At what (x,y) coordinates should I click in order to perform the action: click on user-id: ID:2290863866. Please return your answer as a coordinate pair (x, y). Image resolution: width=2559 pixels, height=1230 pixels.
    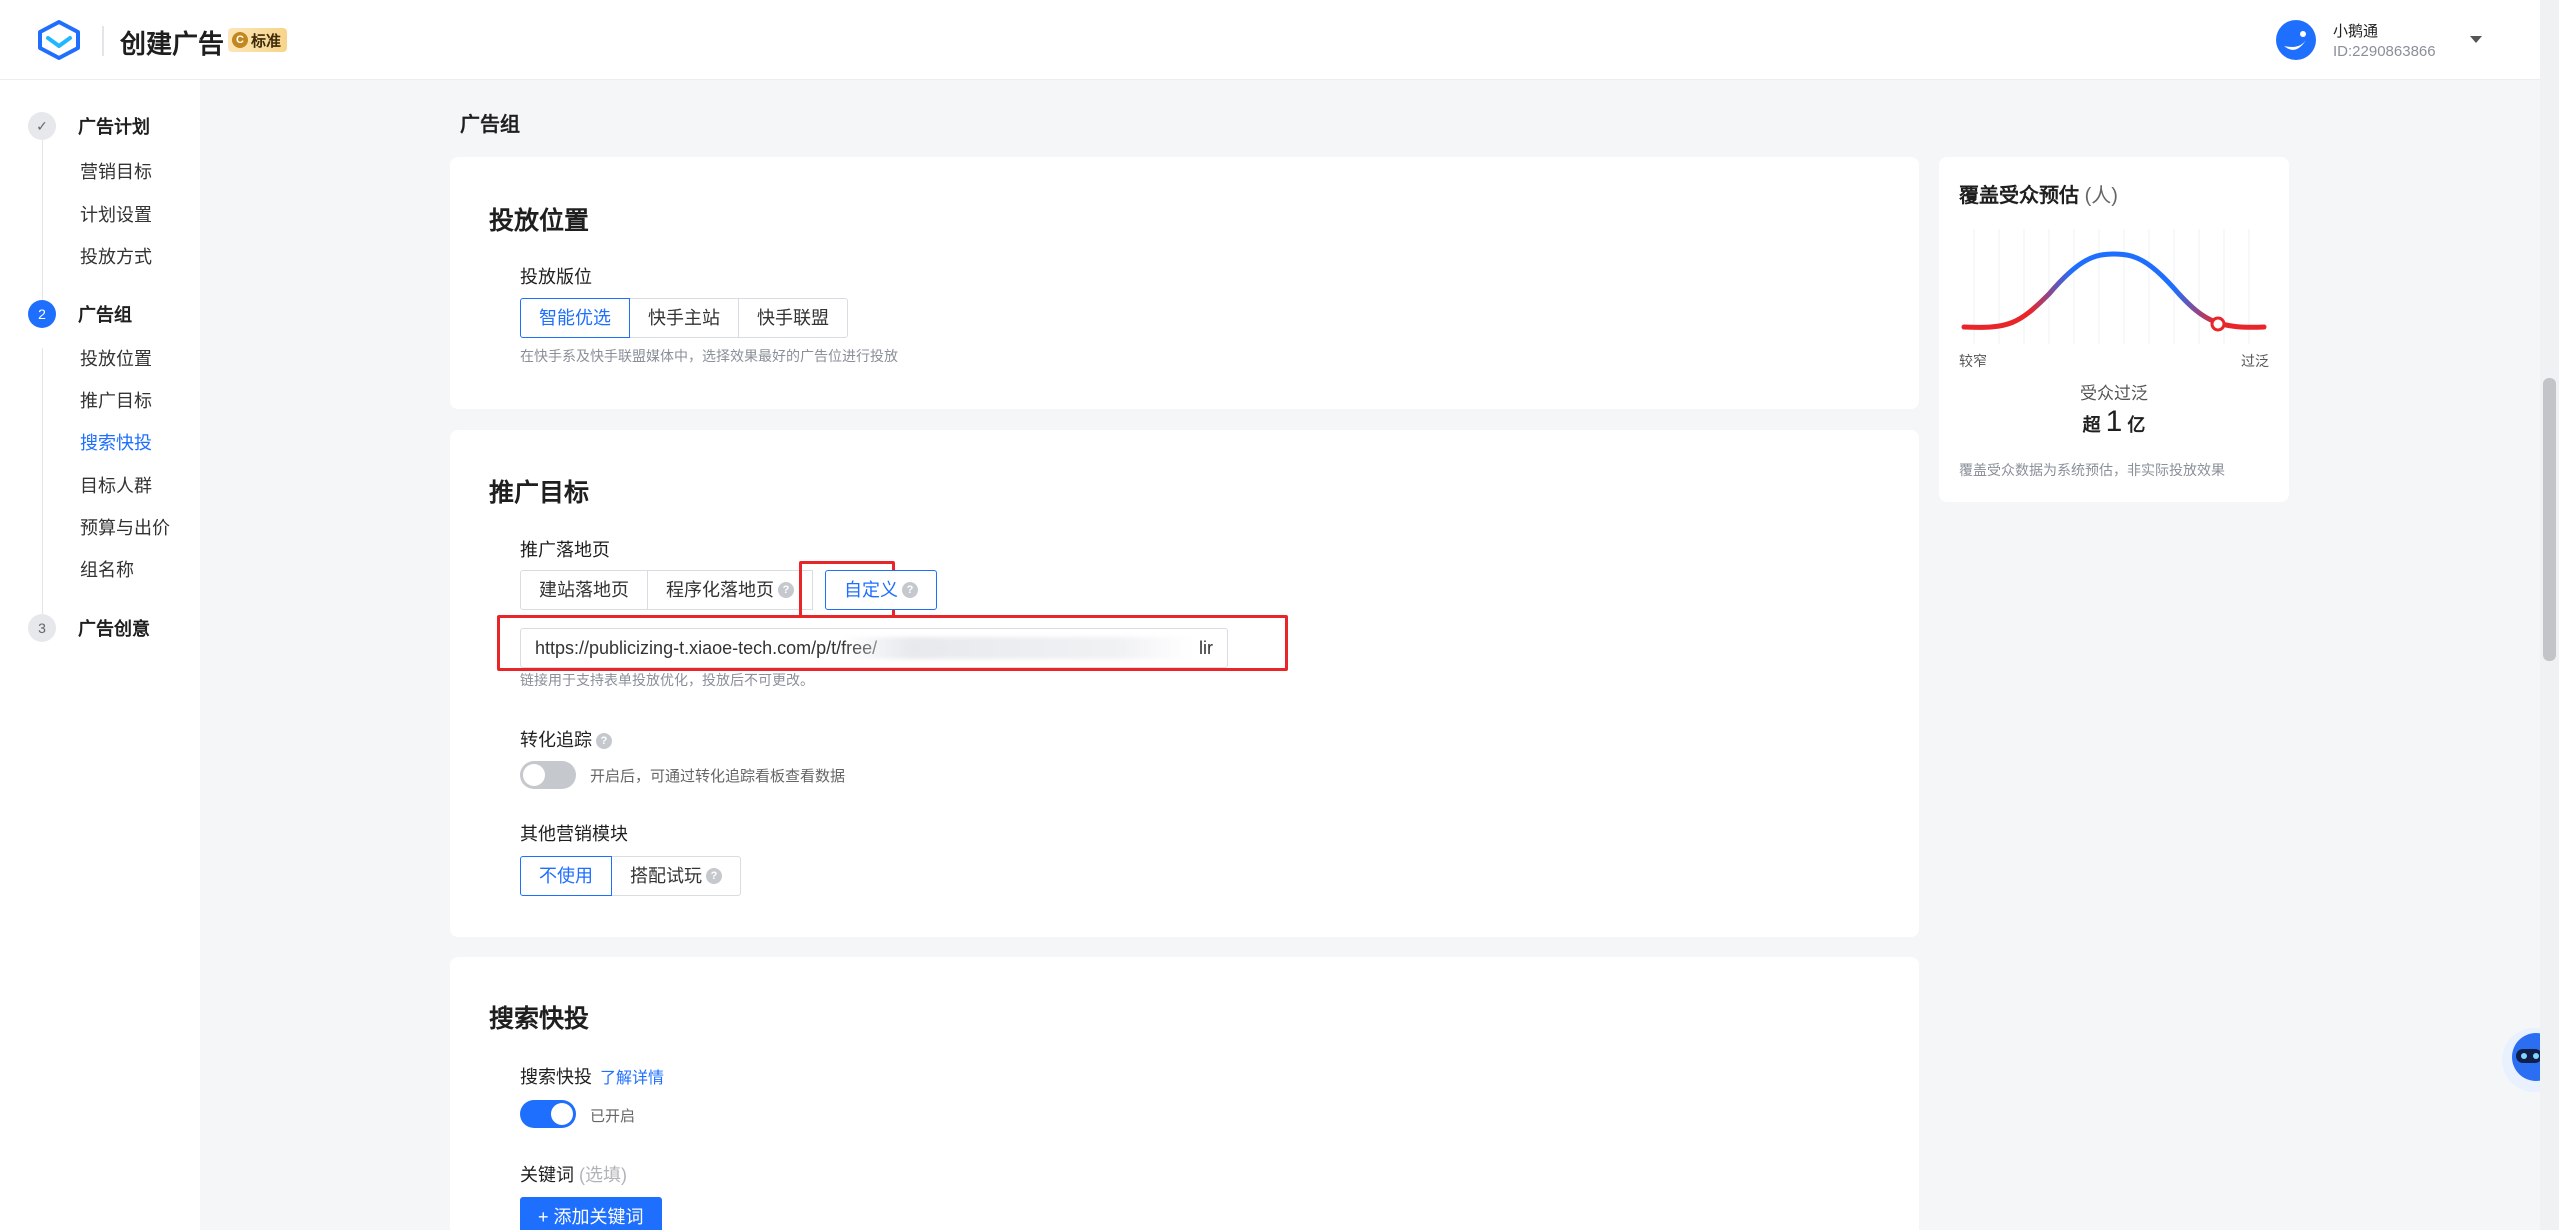
    Looking at the image, I should click on (2384, 51).